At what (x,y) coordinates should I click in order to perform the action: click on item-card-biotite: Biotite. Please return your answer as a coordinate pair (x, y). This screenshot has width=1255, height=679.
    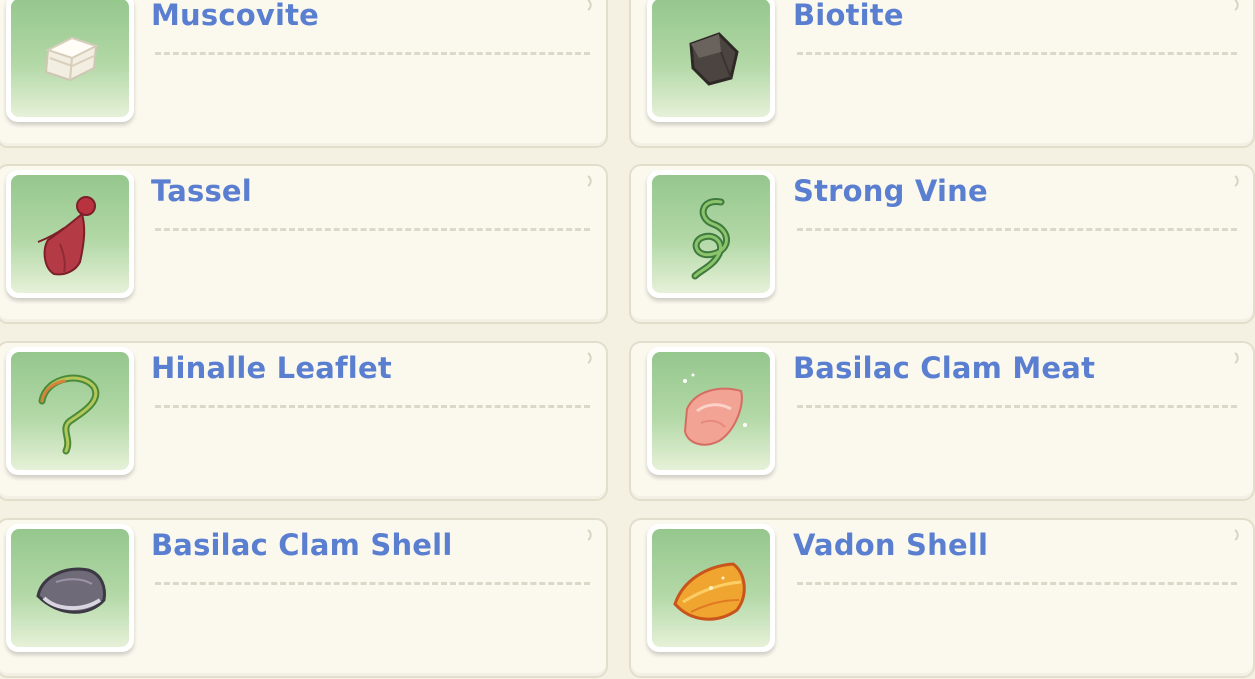
    Looking at the image, I should click on (942, 74).